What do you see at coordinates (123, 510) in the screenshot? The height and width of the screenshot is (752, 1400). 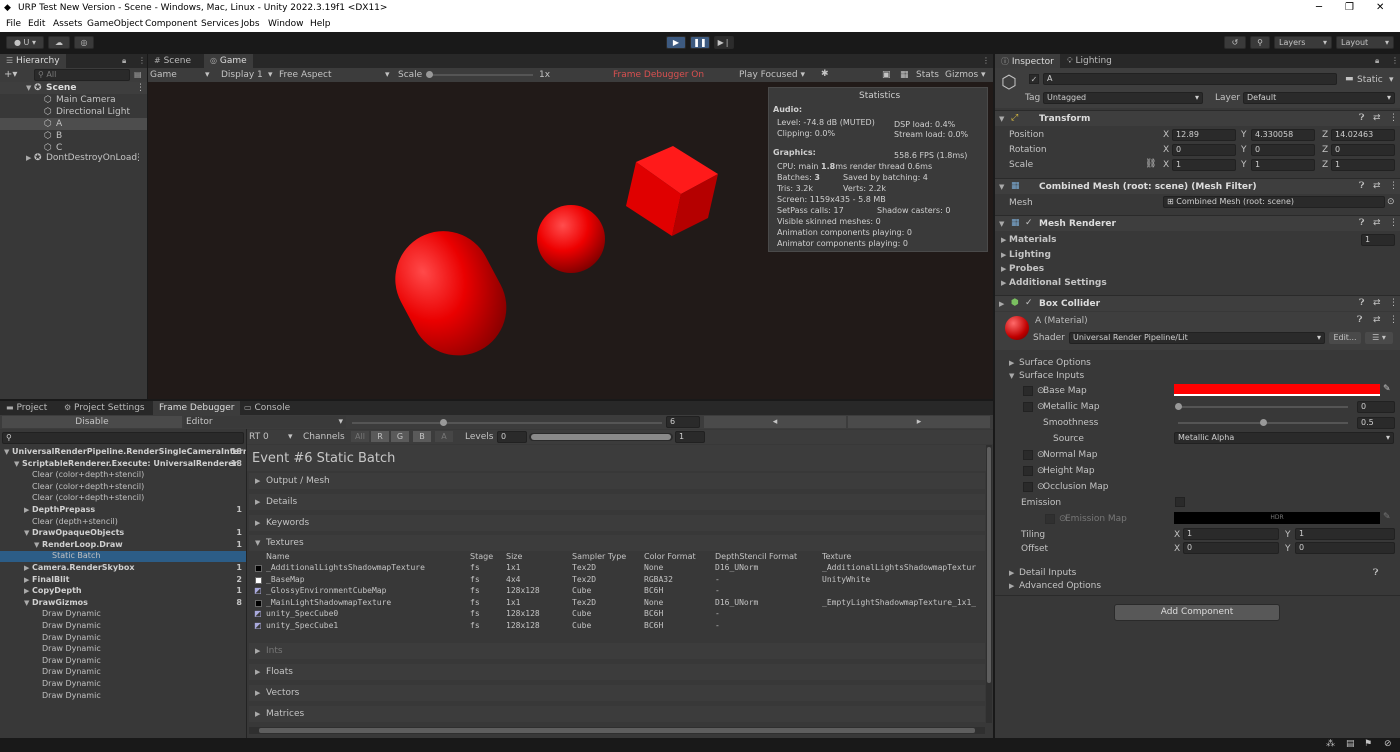 I see `event-tree-item: ▶ DepthPrepass 1` at bounding box center [123, 510].